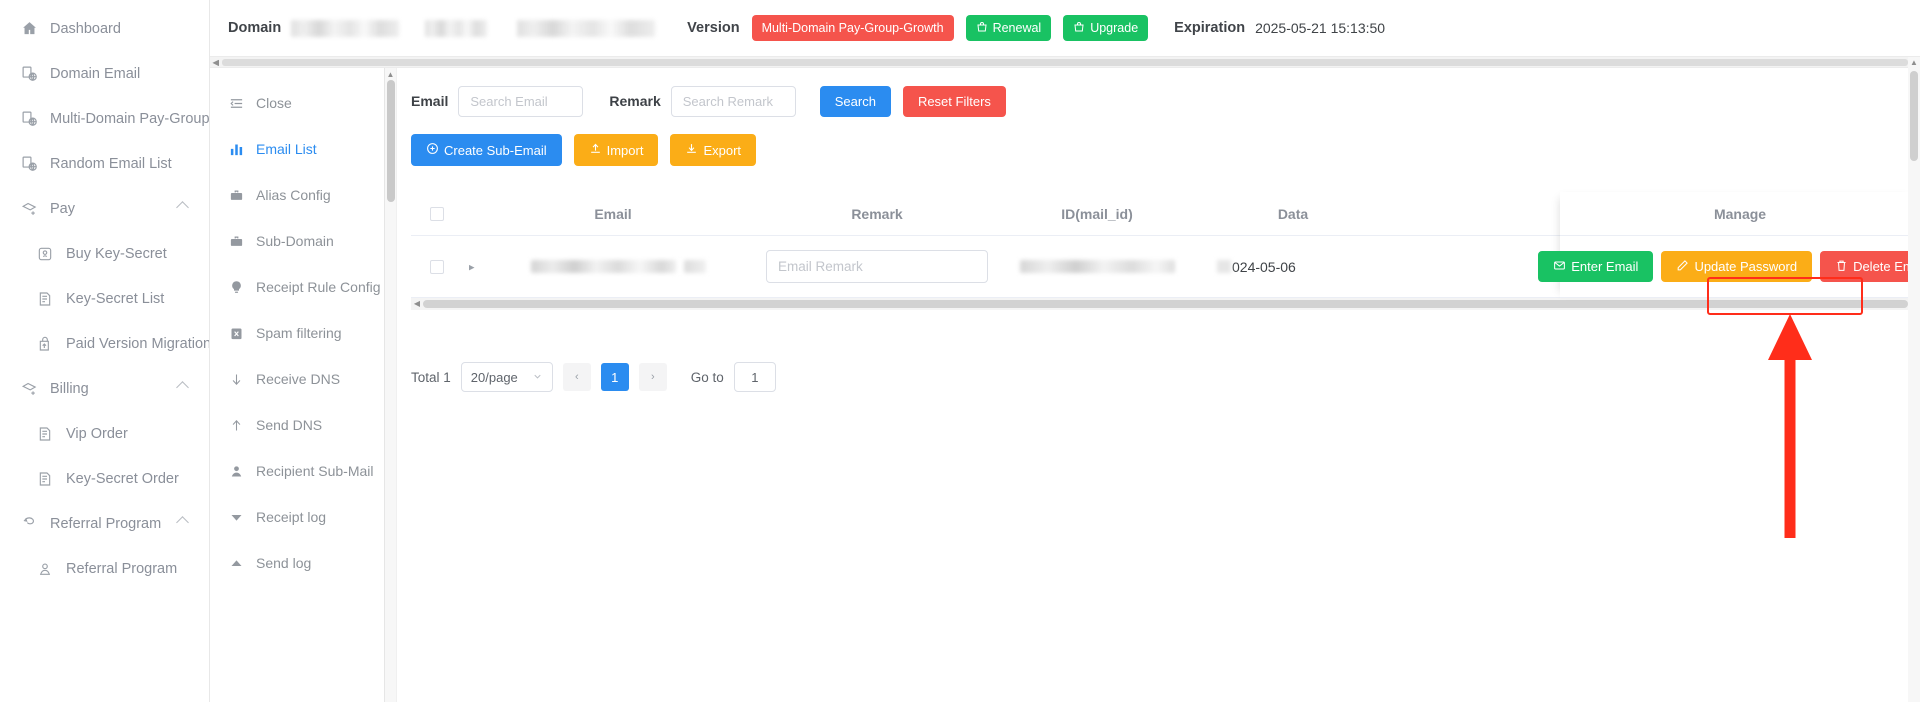 The width and height of the screenshot is (1920, 702). I want to click on submenu-item-spam-filtering: Spam filtering, so click(297, 333).